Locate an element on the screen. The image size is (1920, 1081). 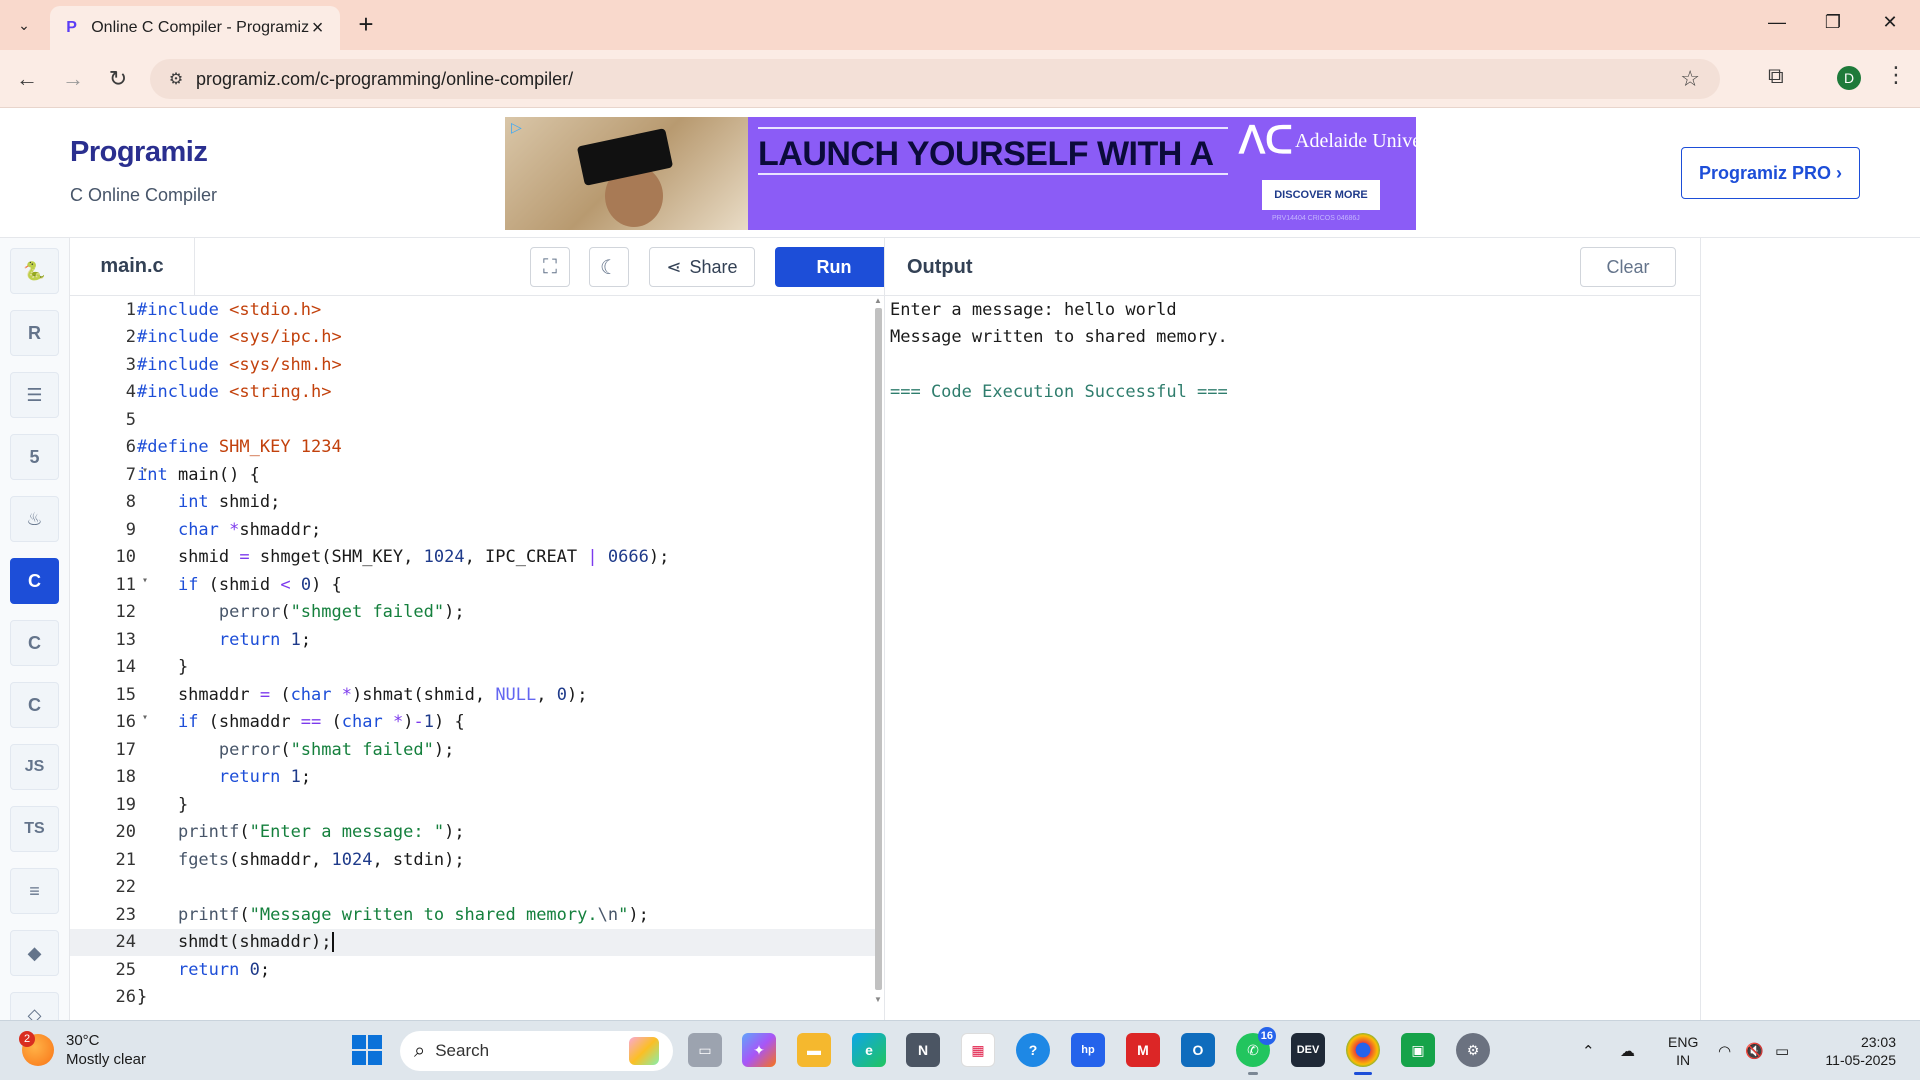
rail-sql-icon: ☰ is located at coordinates (34, 395).